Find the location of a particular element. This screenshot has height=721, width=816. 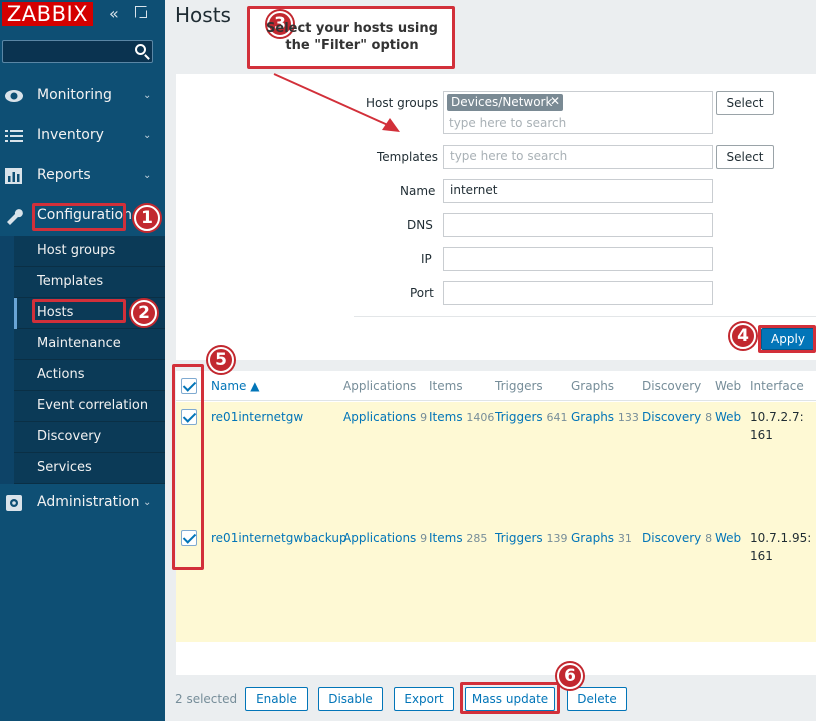

kiosk-mode-icon is located at coordinates (141, 12).